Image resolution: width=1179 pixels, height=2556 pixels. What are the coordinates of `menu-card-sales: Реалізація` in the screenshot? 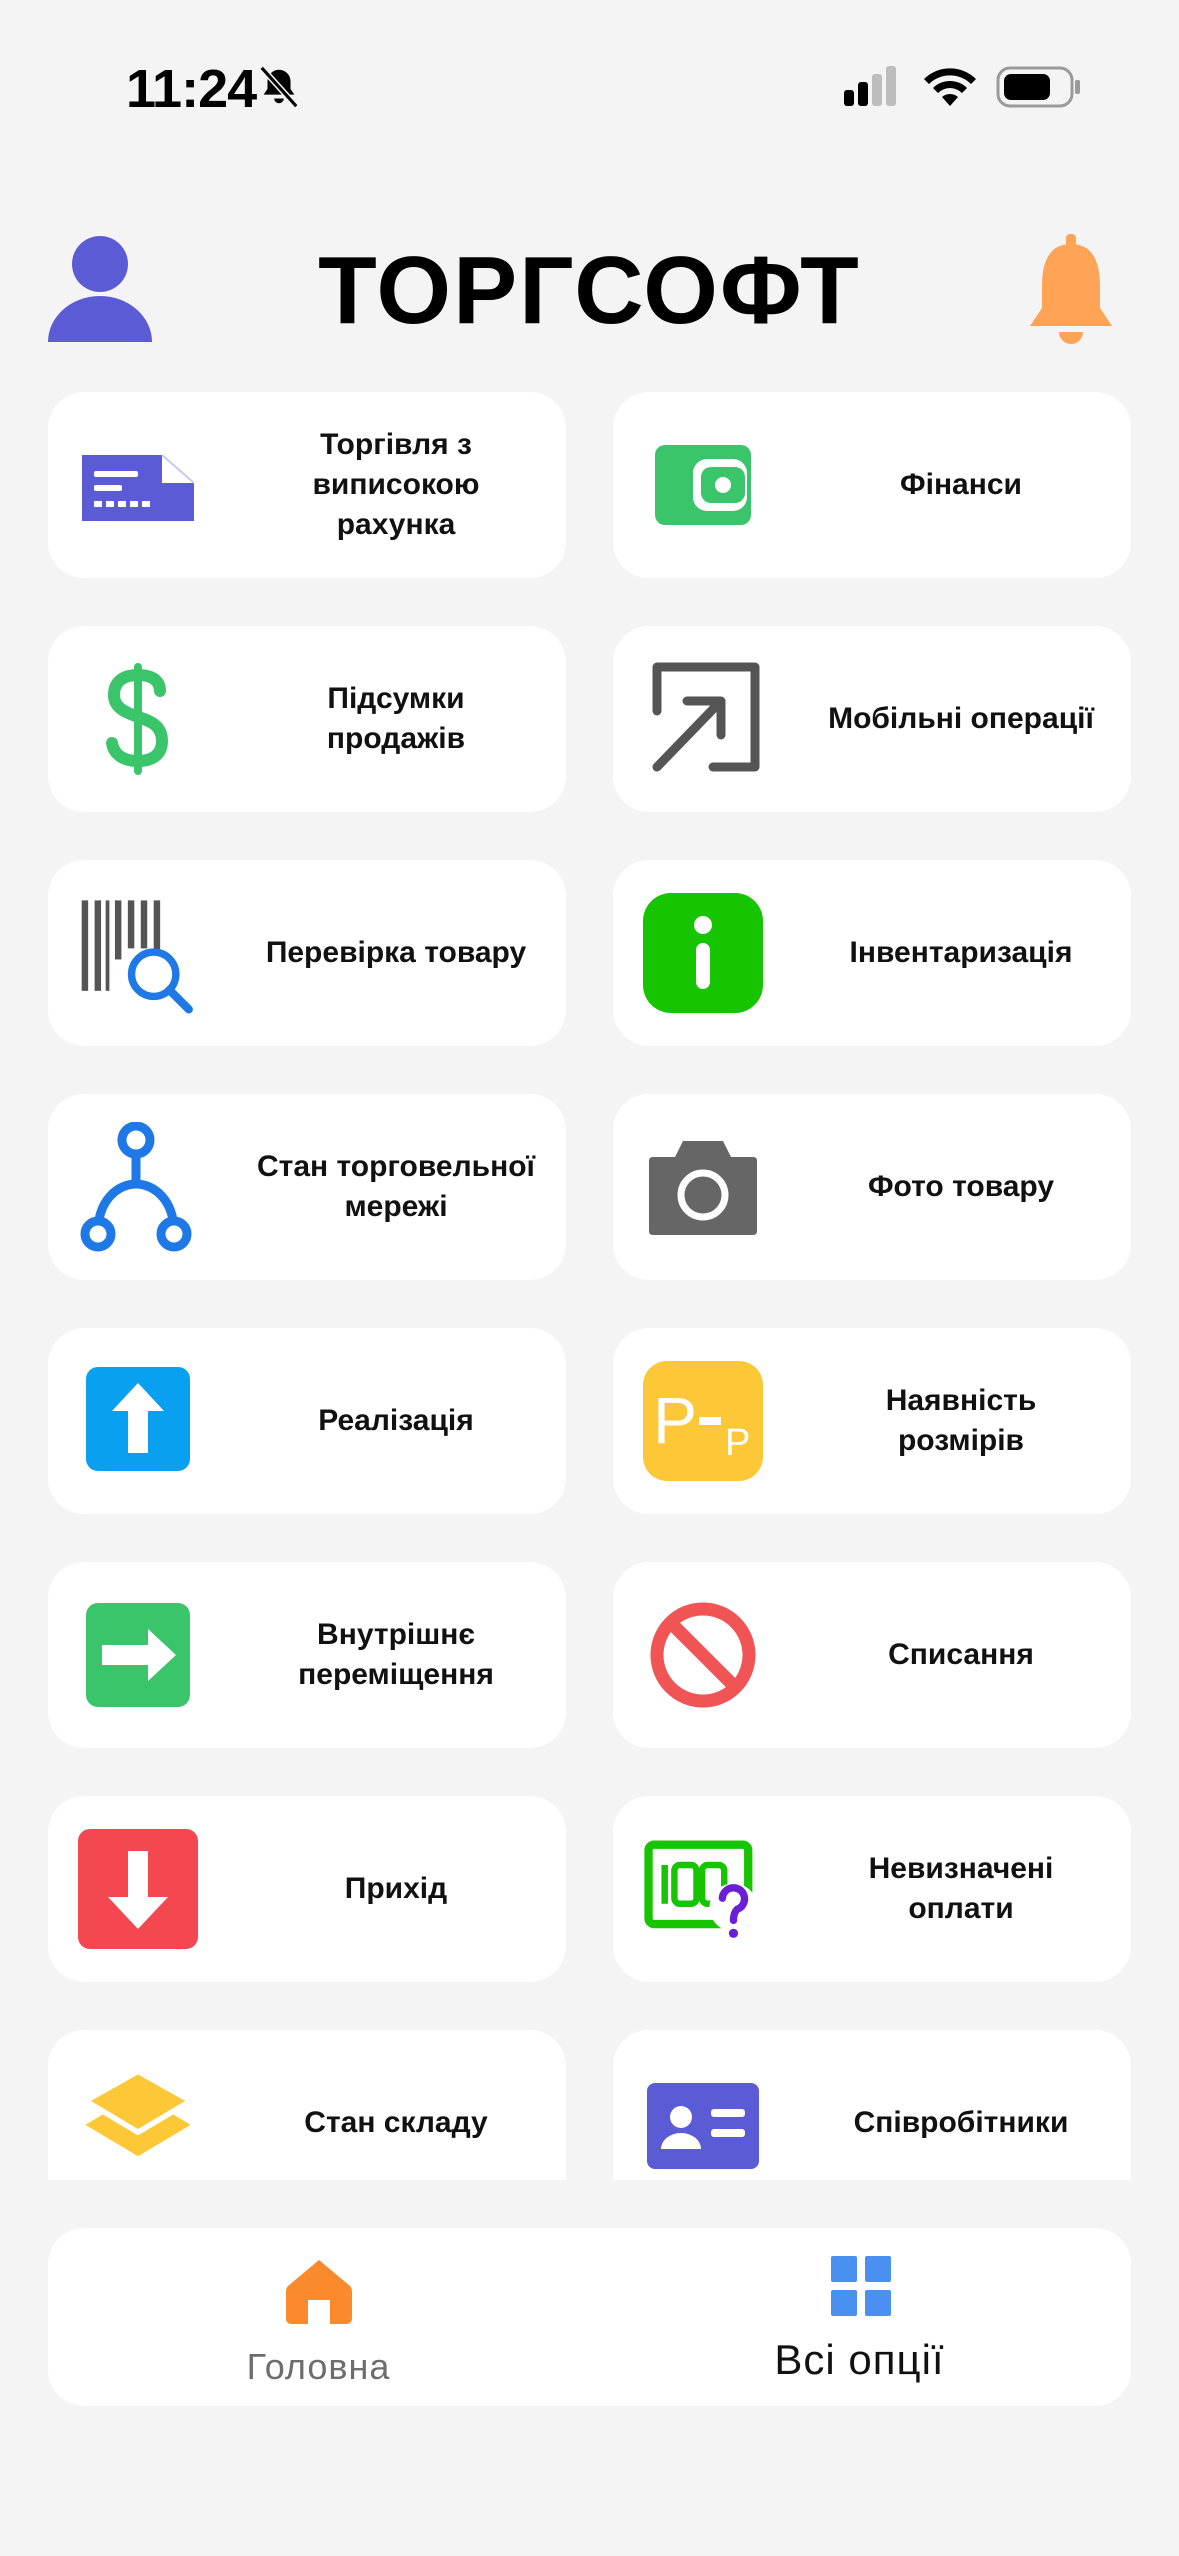 It's located at (307, 1421).